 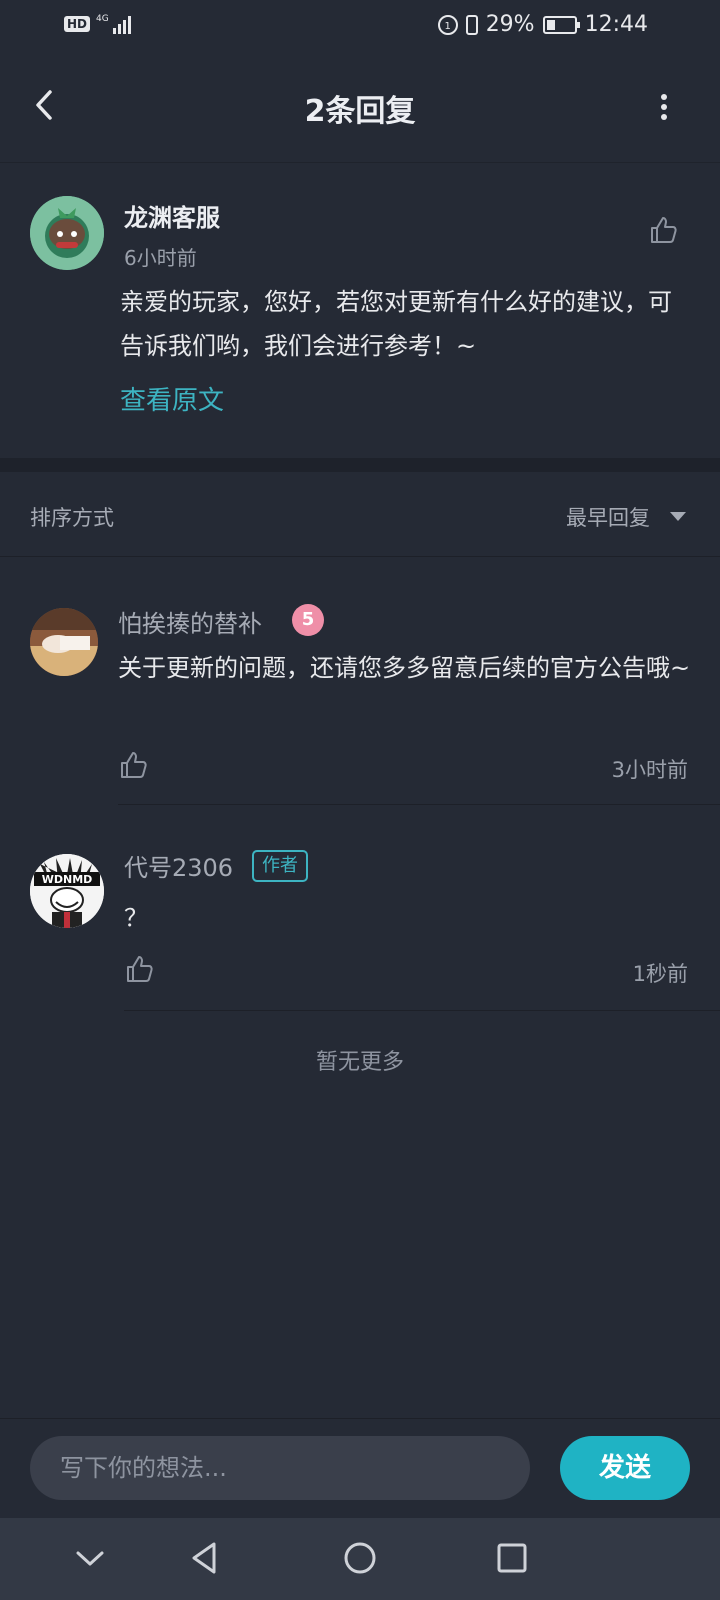 I want to click on status-right: 1 29% 12:44, so click(x=542, y=24).